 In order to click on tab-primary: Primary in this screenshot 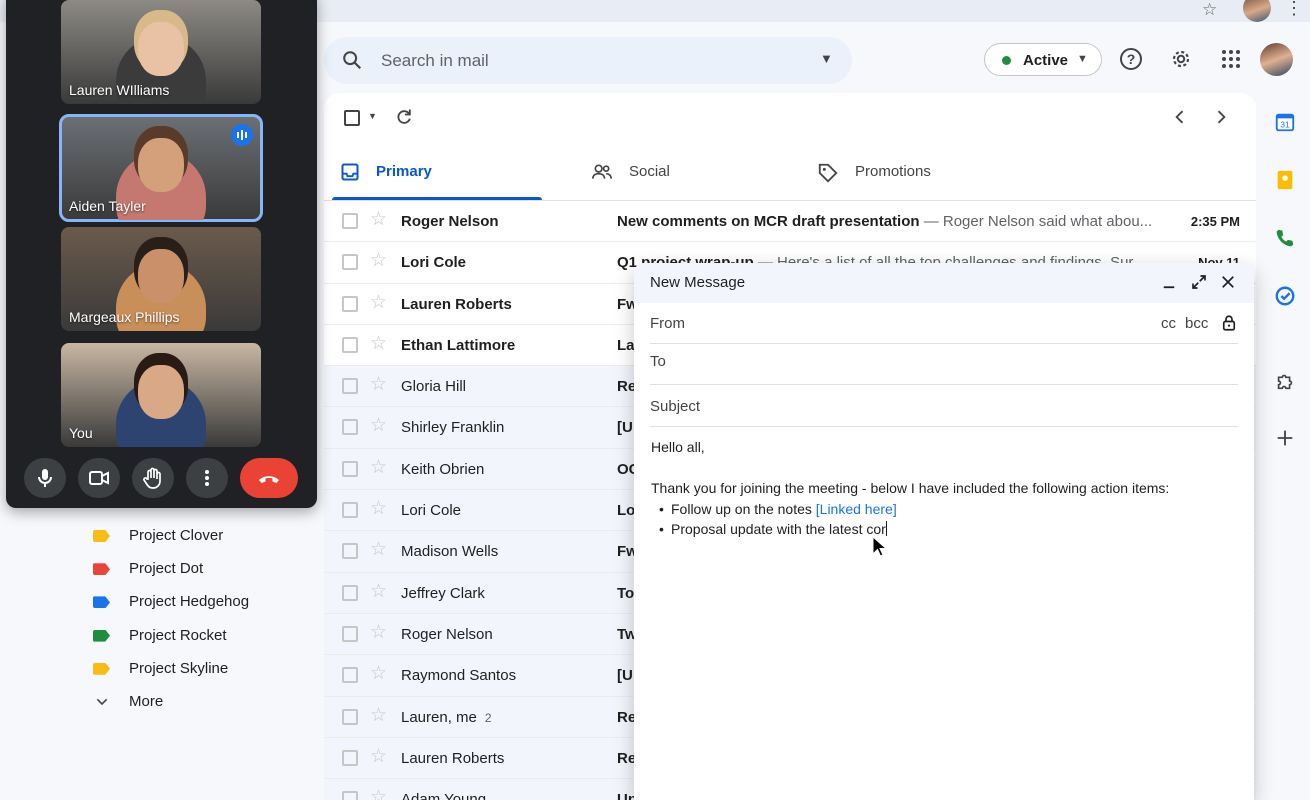, I will do `click(440, 174)`.